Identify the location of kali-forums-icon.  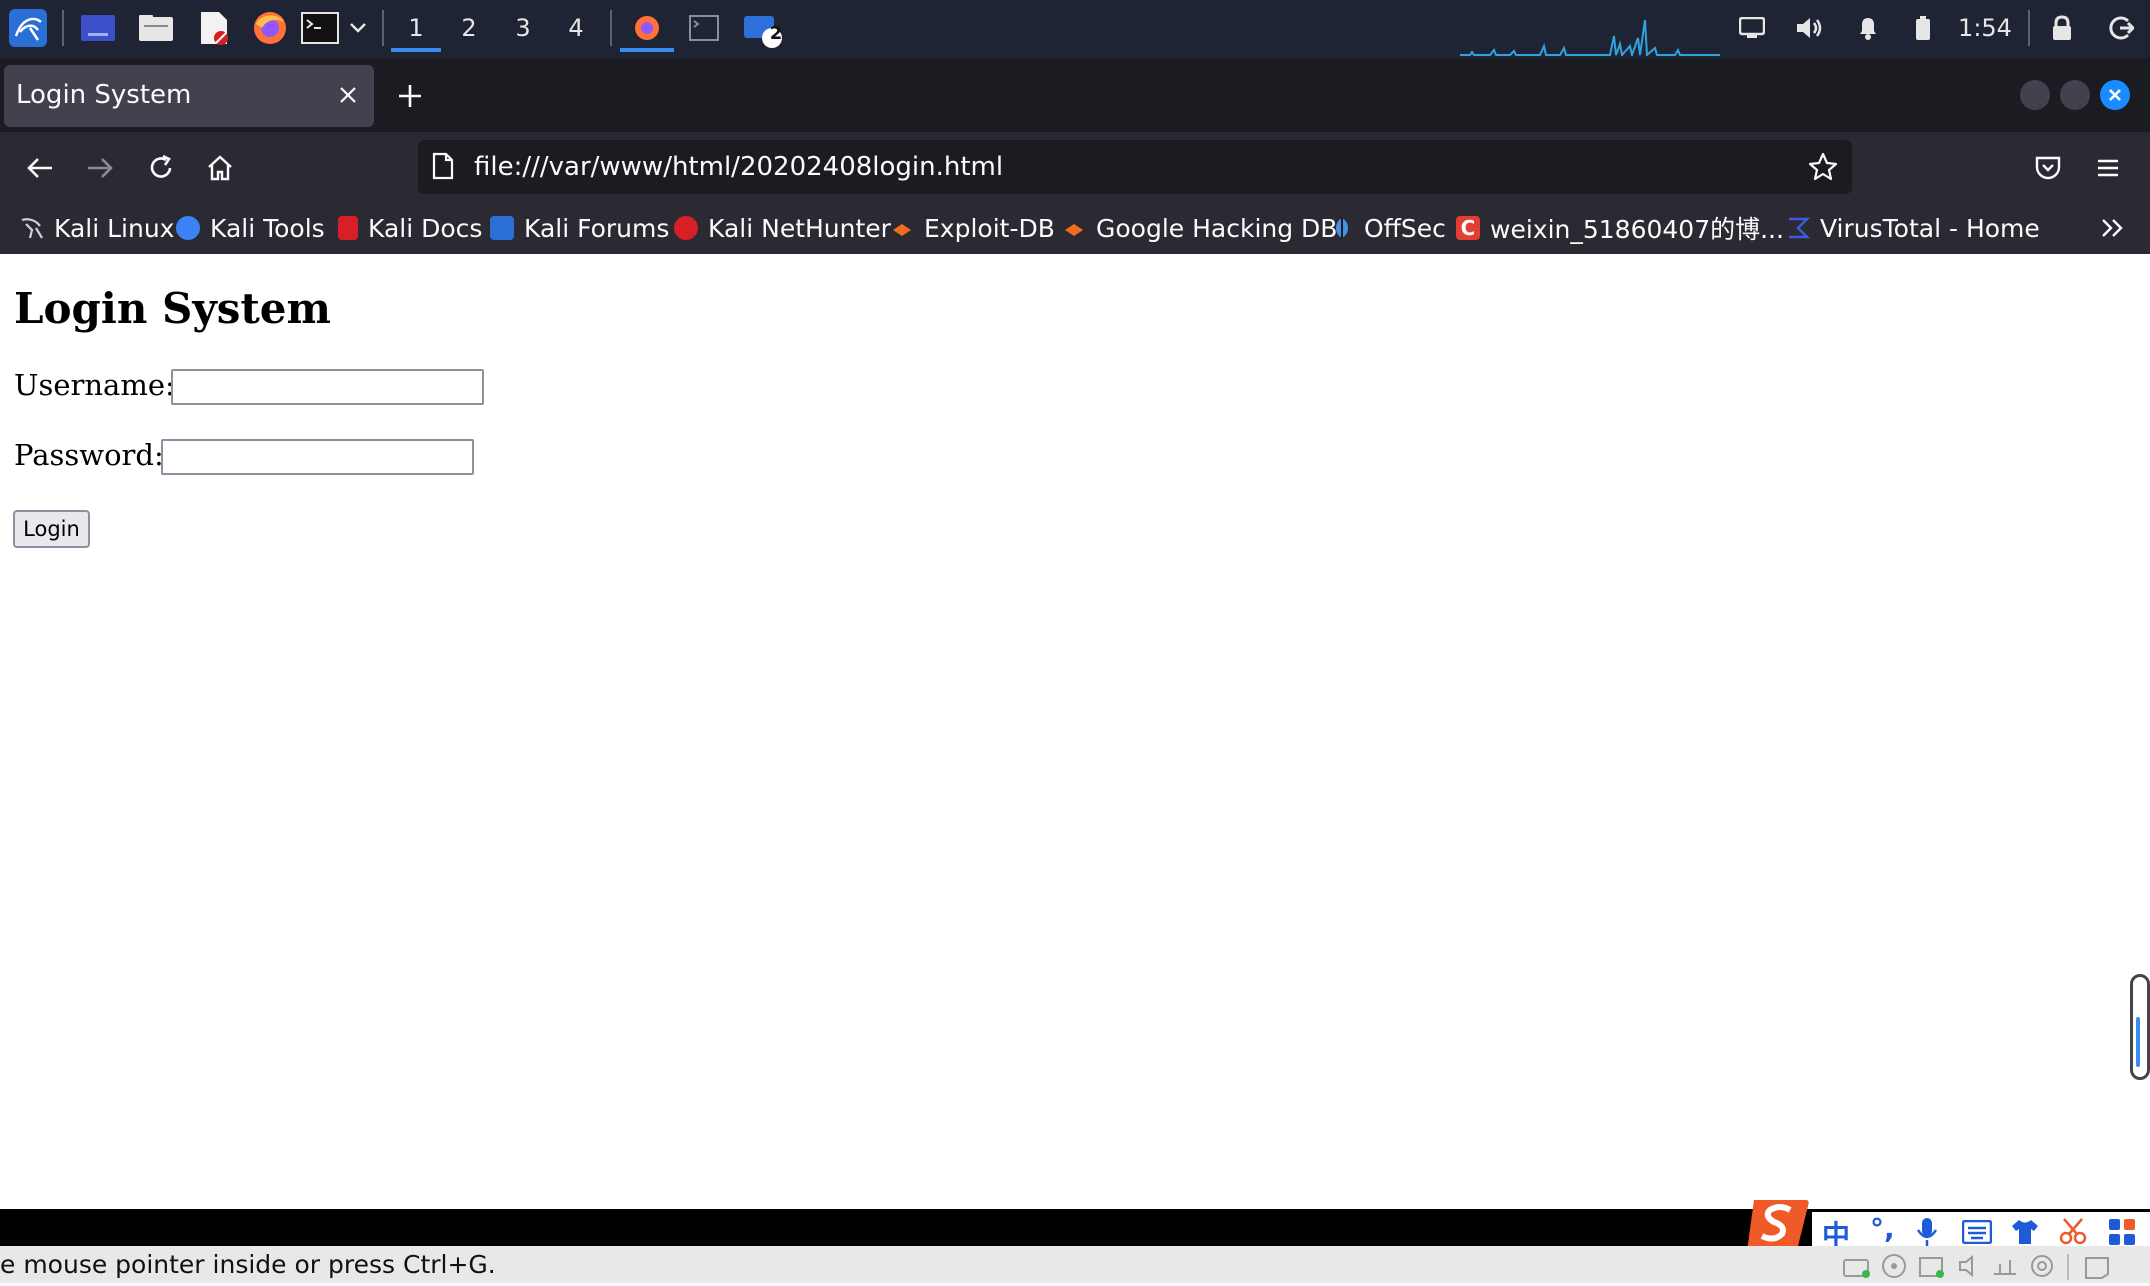
(502, 228).